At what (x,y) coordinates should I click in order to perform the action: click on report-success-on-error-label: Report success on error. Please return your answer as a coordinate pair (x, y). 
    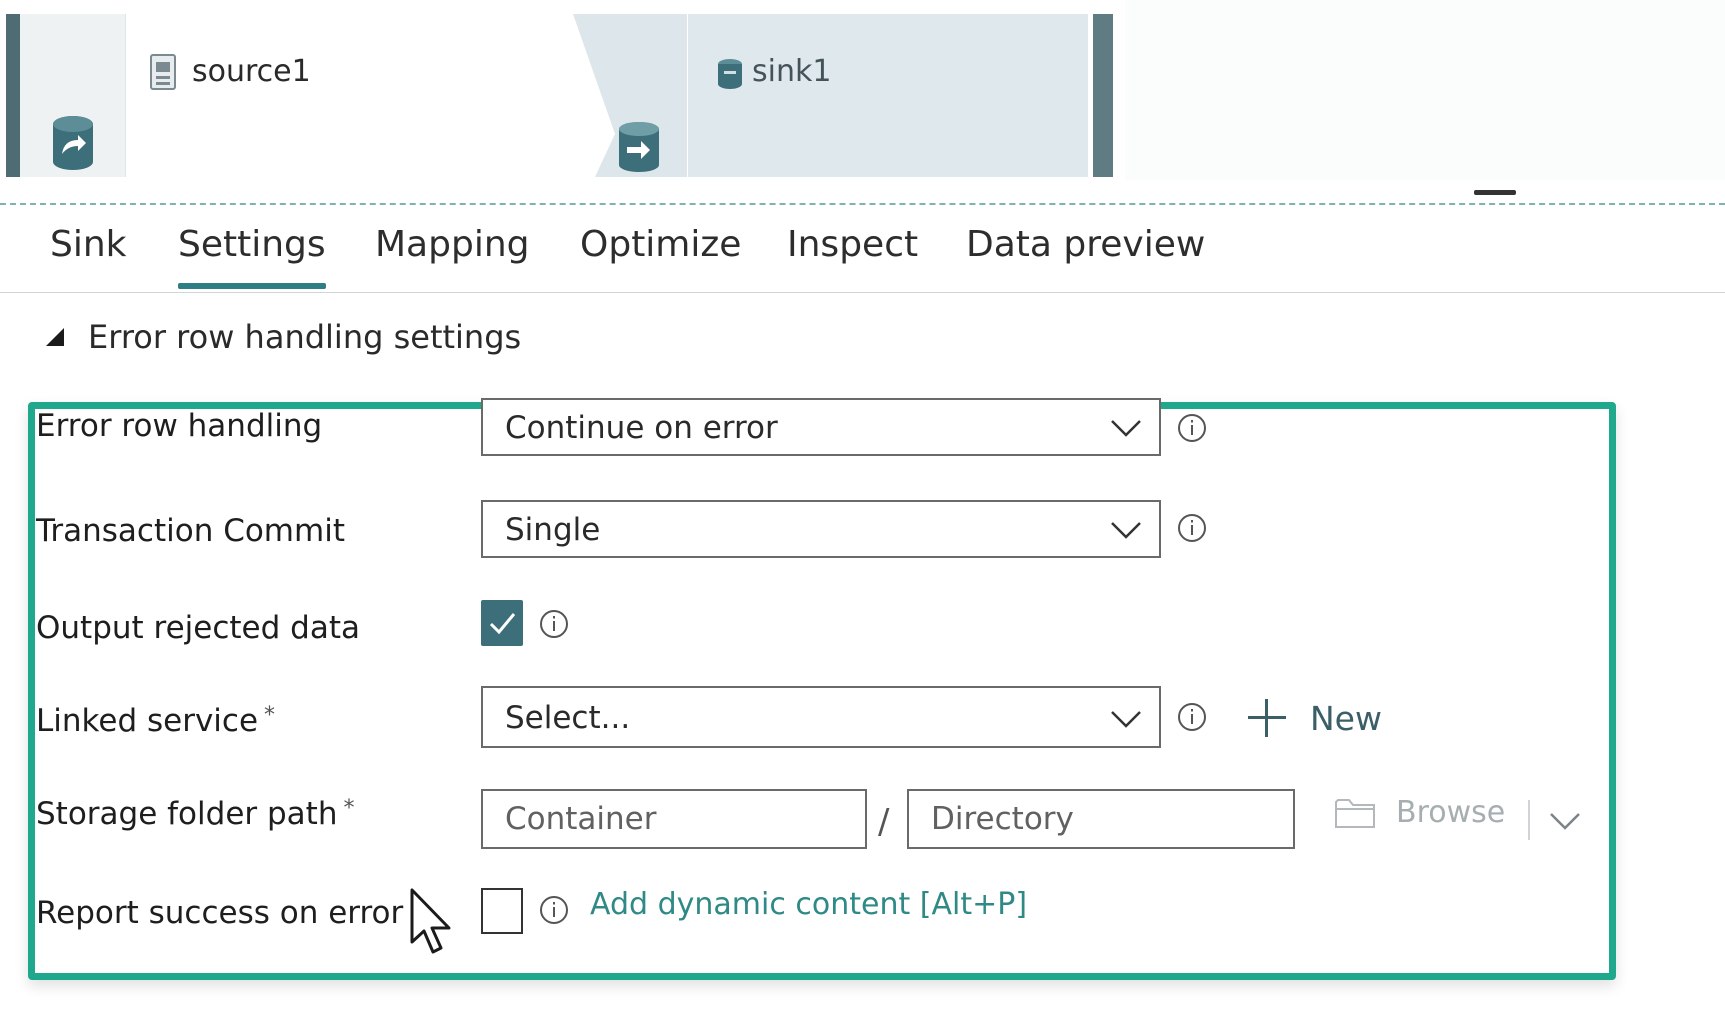
    Looking at the image, I should click on (220, 913).